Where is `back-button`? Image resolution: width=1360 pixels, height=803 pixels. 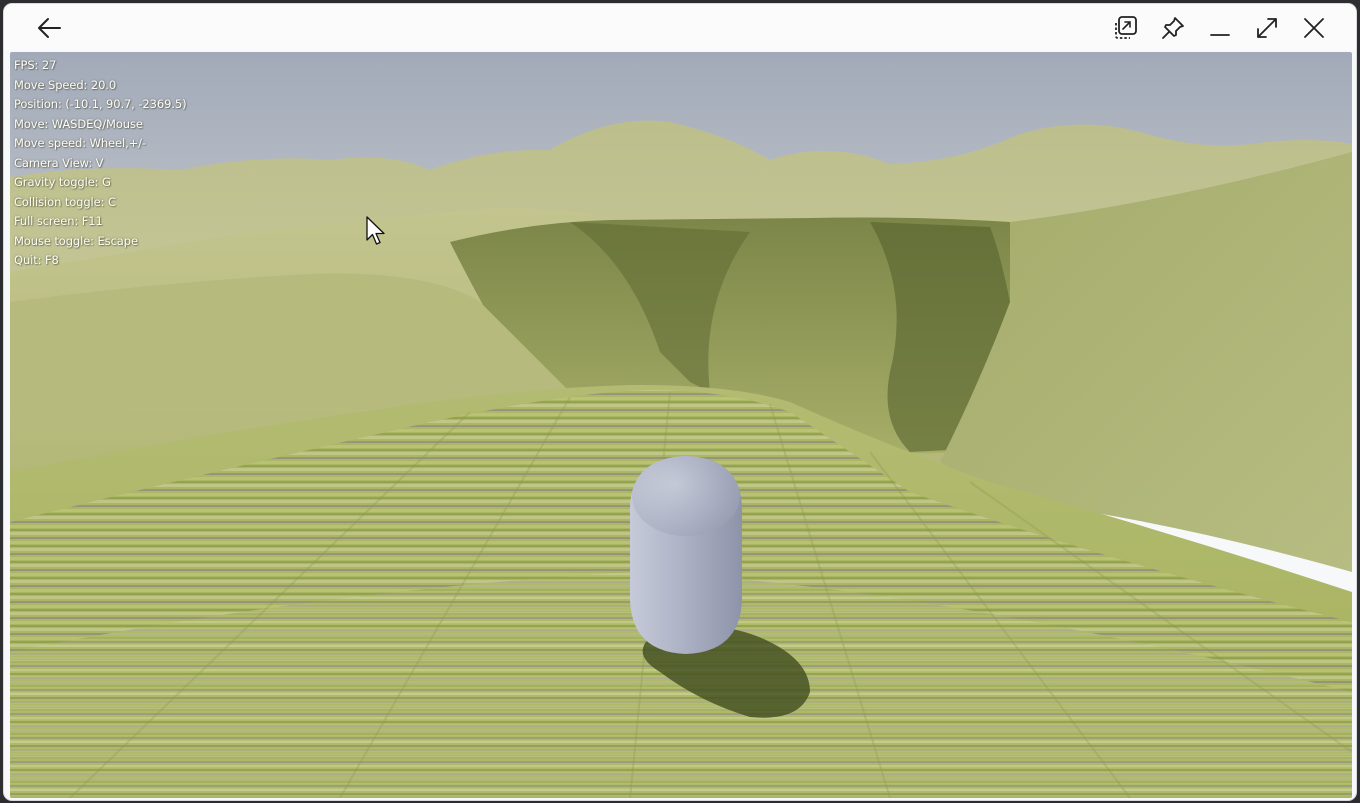
back-button is located at coordinates (49, 28).